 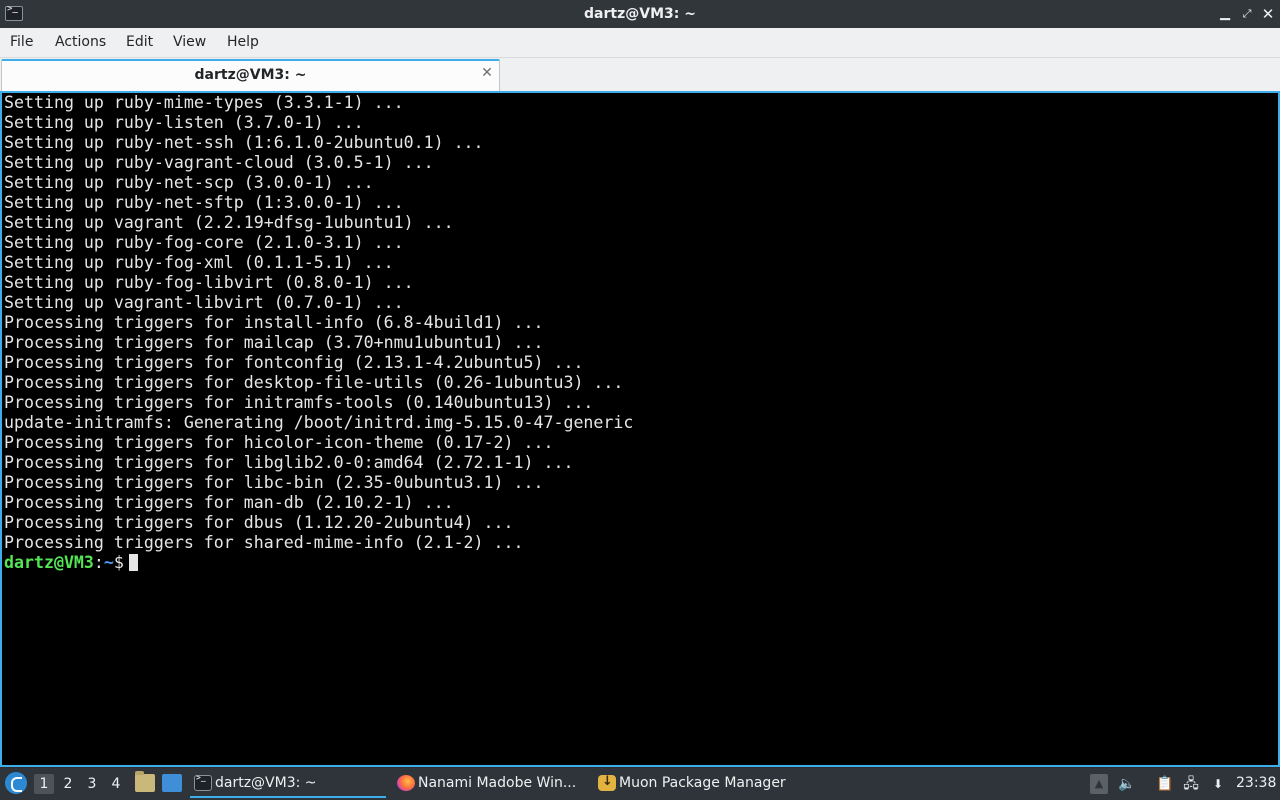 I want to click on show-desktop-icon, so click(x=172, y=783).